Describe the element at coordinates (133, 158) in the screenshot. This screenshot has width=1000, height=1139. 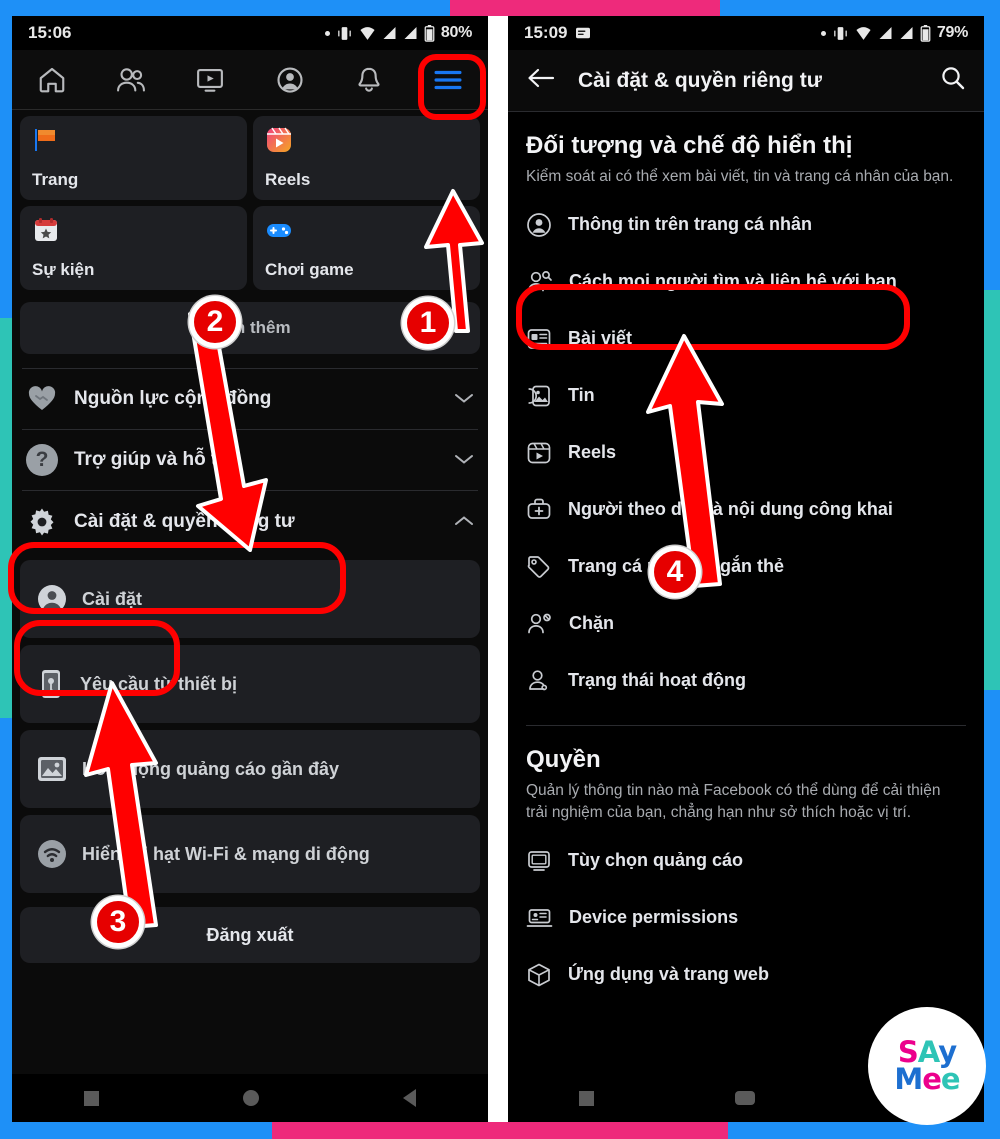
I see `shortcut-trang: Trang` at that location.